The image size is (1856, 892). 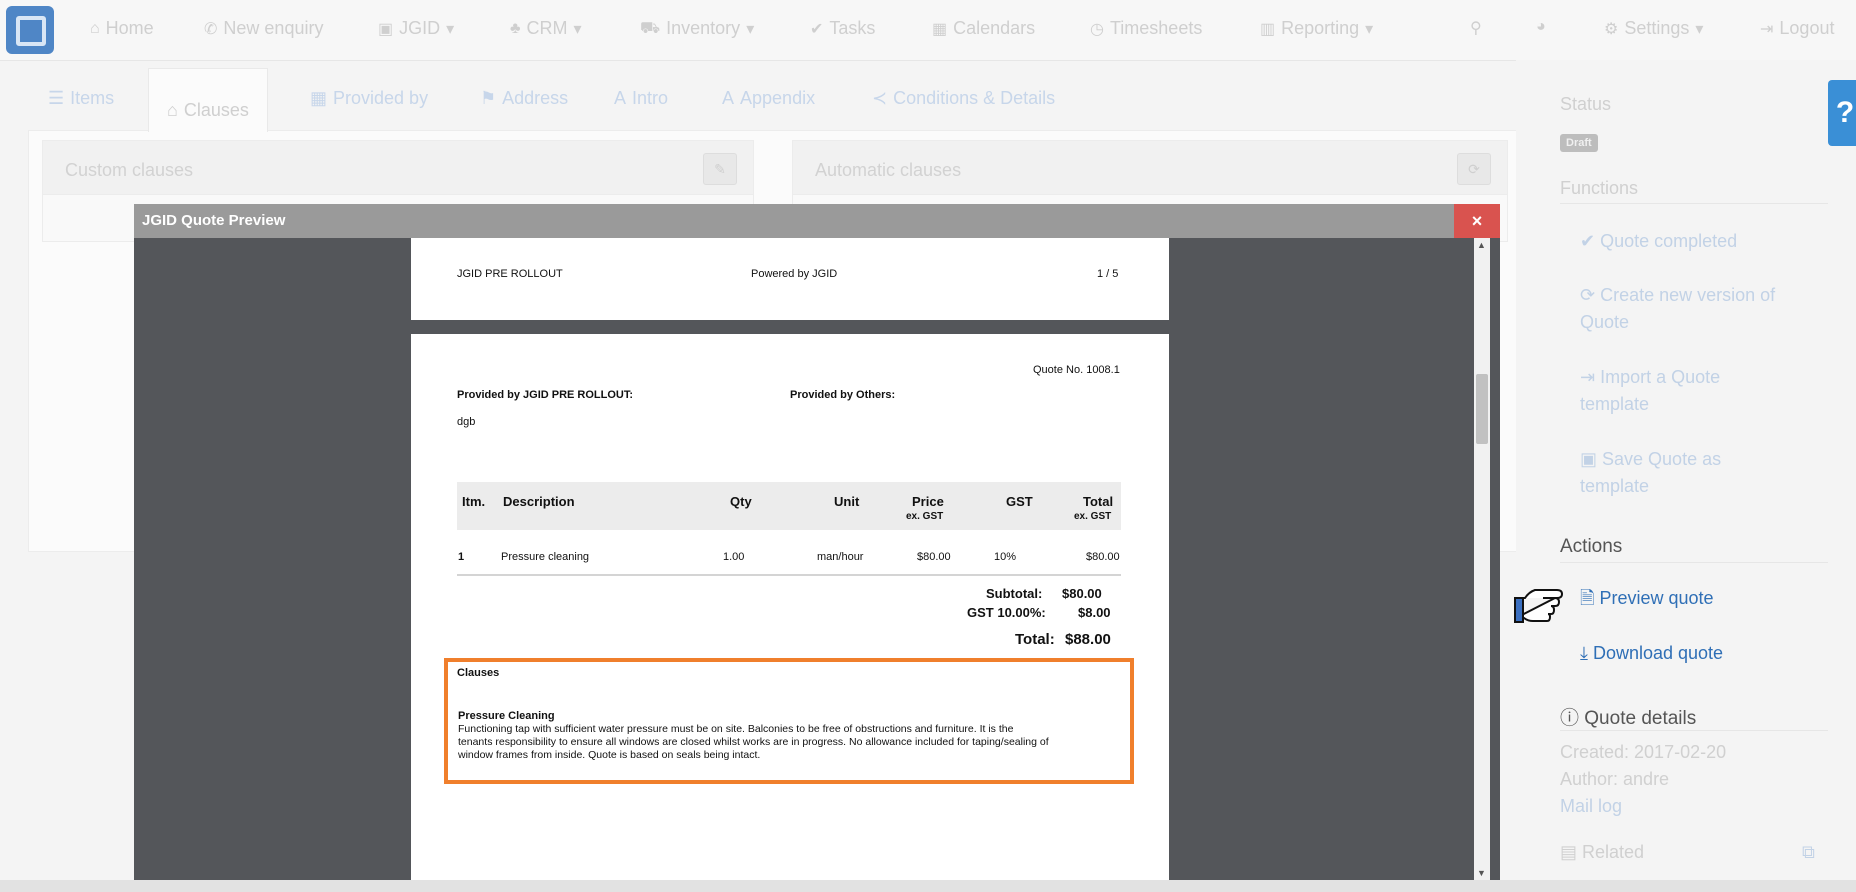 What do you see at coordinates (817, 221) in the screenshot?
I see `modal-titlebar: JGID Quote Preview ×` at bounding box center [817, 221].